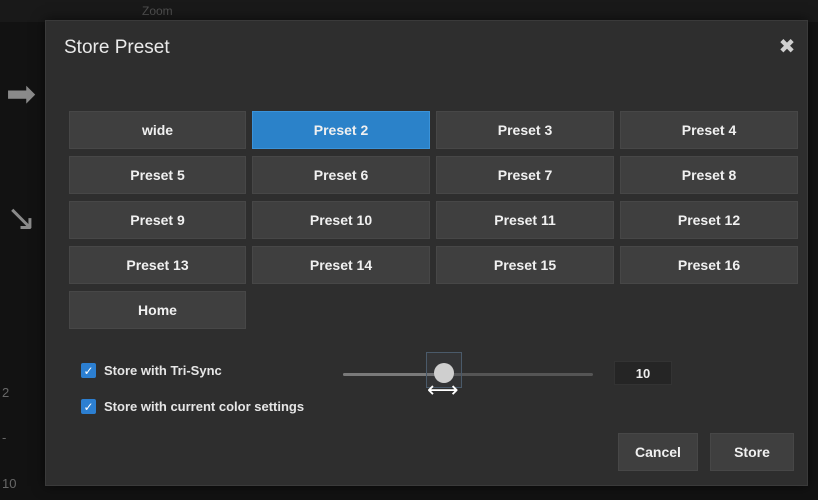 This screenshot has height=500, width=818. What do you see at coordinates (709, 175) in the screenshot?
I see `preset-button-8: Preset 8` at bounding box center [709, 175].